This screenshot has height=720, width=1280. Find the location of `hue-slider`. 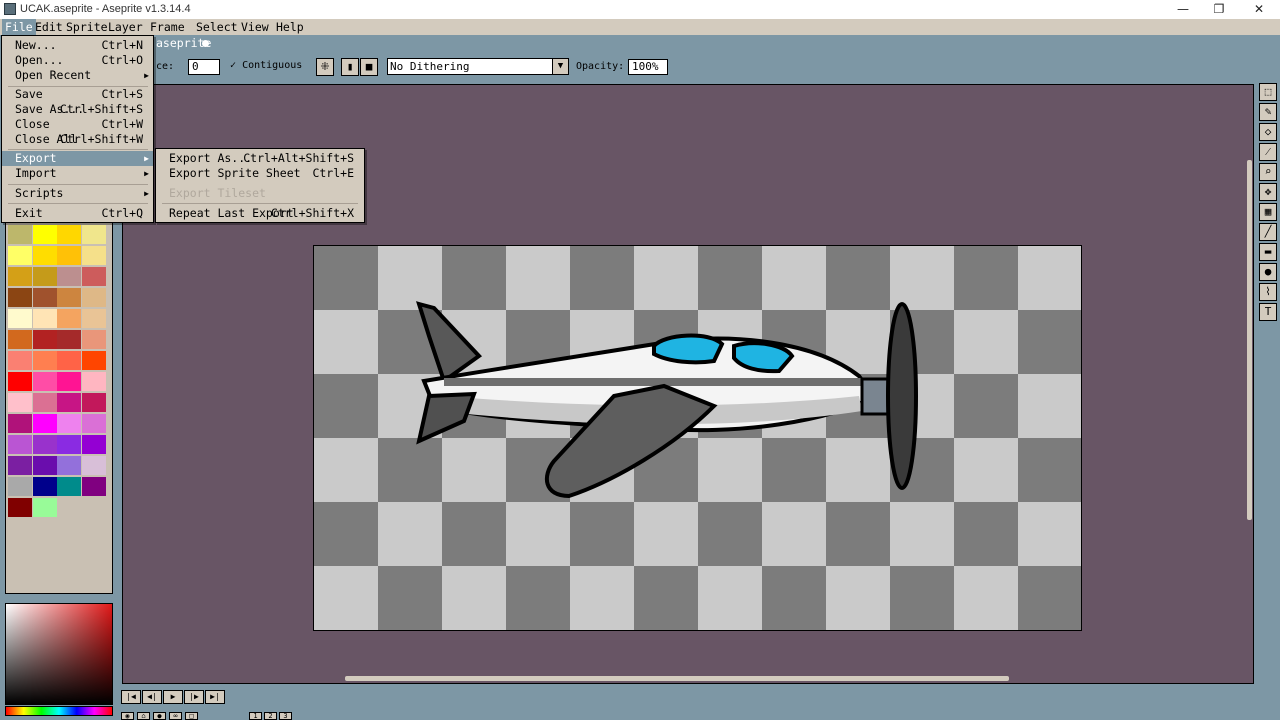

hue-slider is located at coordinates (59, 711).